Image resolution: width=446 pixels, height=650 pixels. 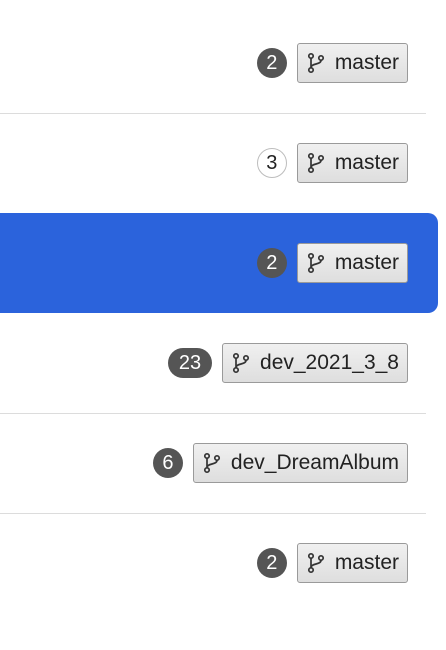 I want to click on change-count-badge: 23, so click(x=190, y=363).